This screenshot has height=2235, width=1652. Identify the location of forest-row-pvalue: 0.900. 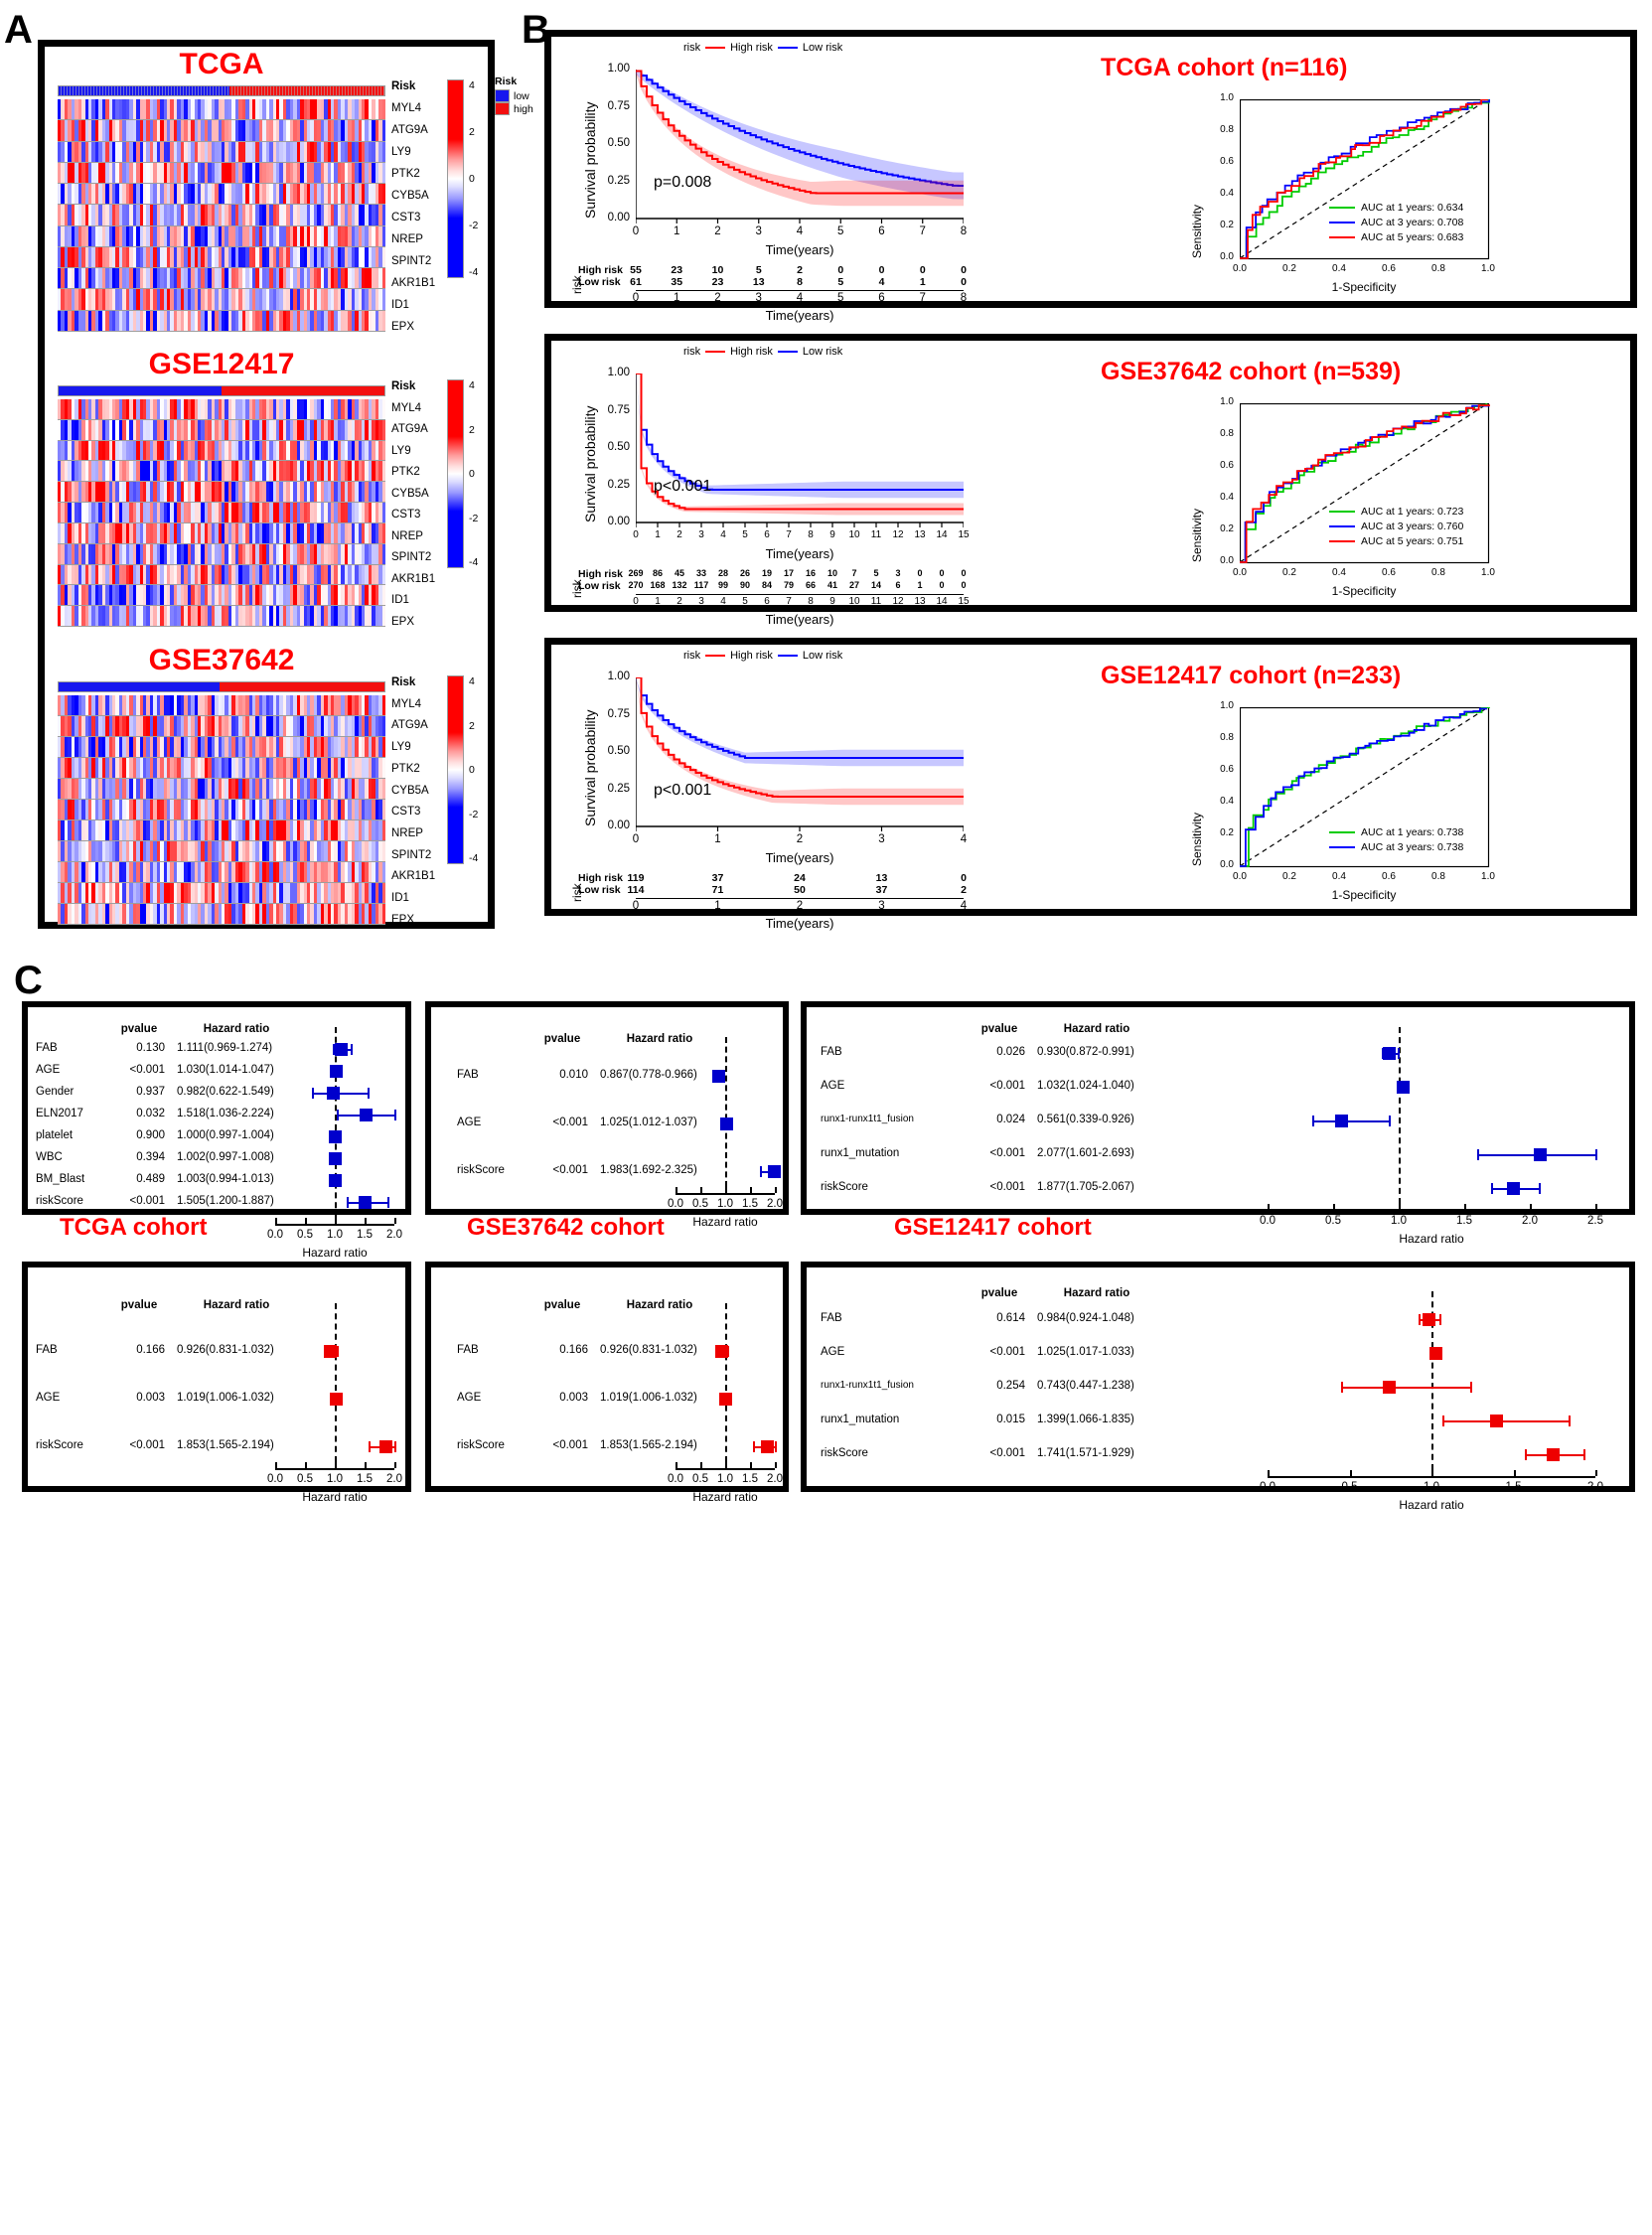
(150, 1135).